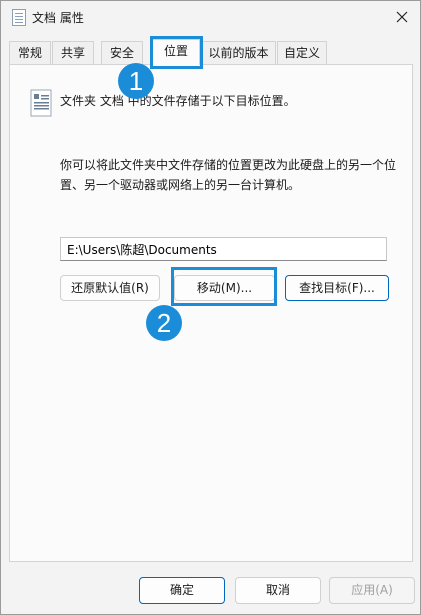  What do you see at coordinates (238, 52) in the screenshot?
I see `tab-previous-versions: 以前的版本` at bounding box center [238, 52].